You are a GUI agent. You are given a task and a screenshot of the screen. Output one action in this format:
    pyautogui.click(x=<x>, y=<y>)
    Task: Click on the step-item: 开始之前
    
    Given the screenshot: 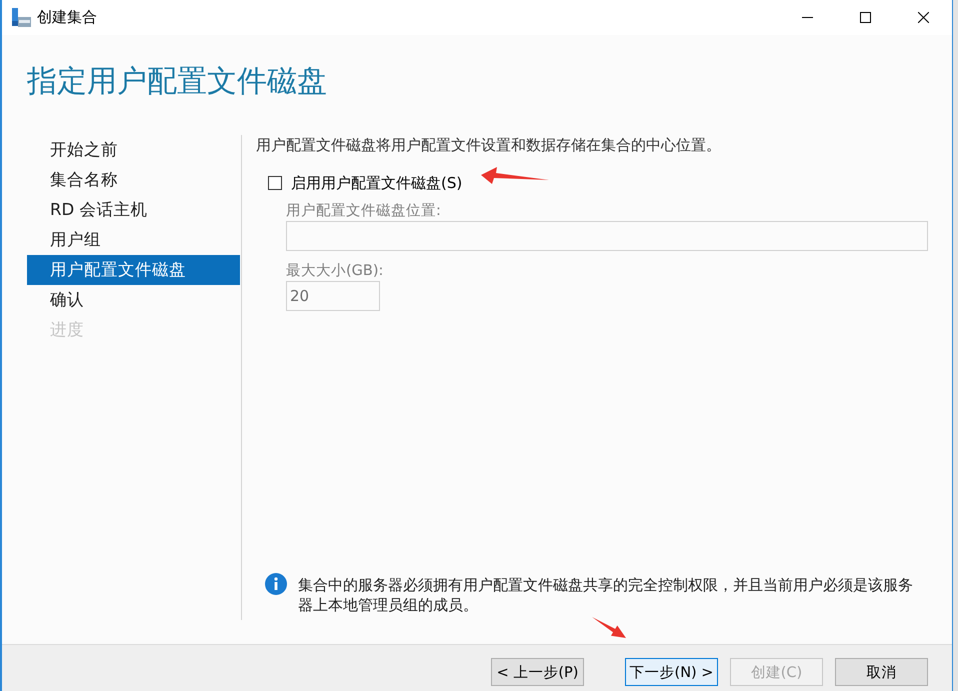 What is the action you would take?
    pyautogui.click(x=133, y=150)
    